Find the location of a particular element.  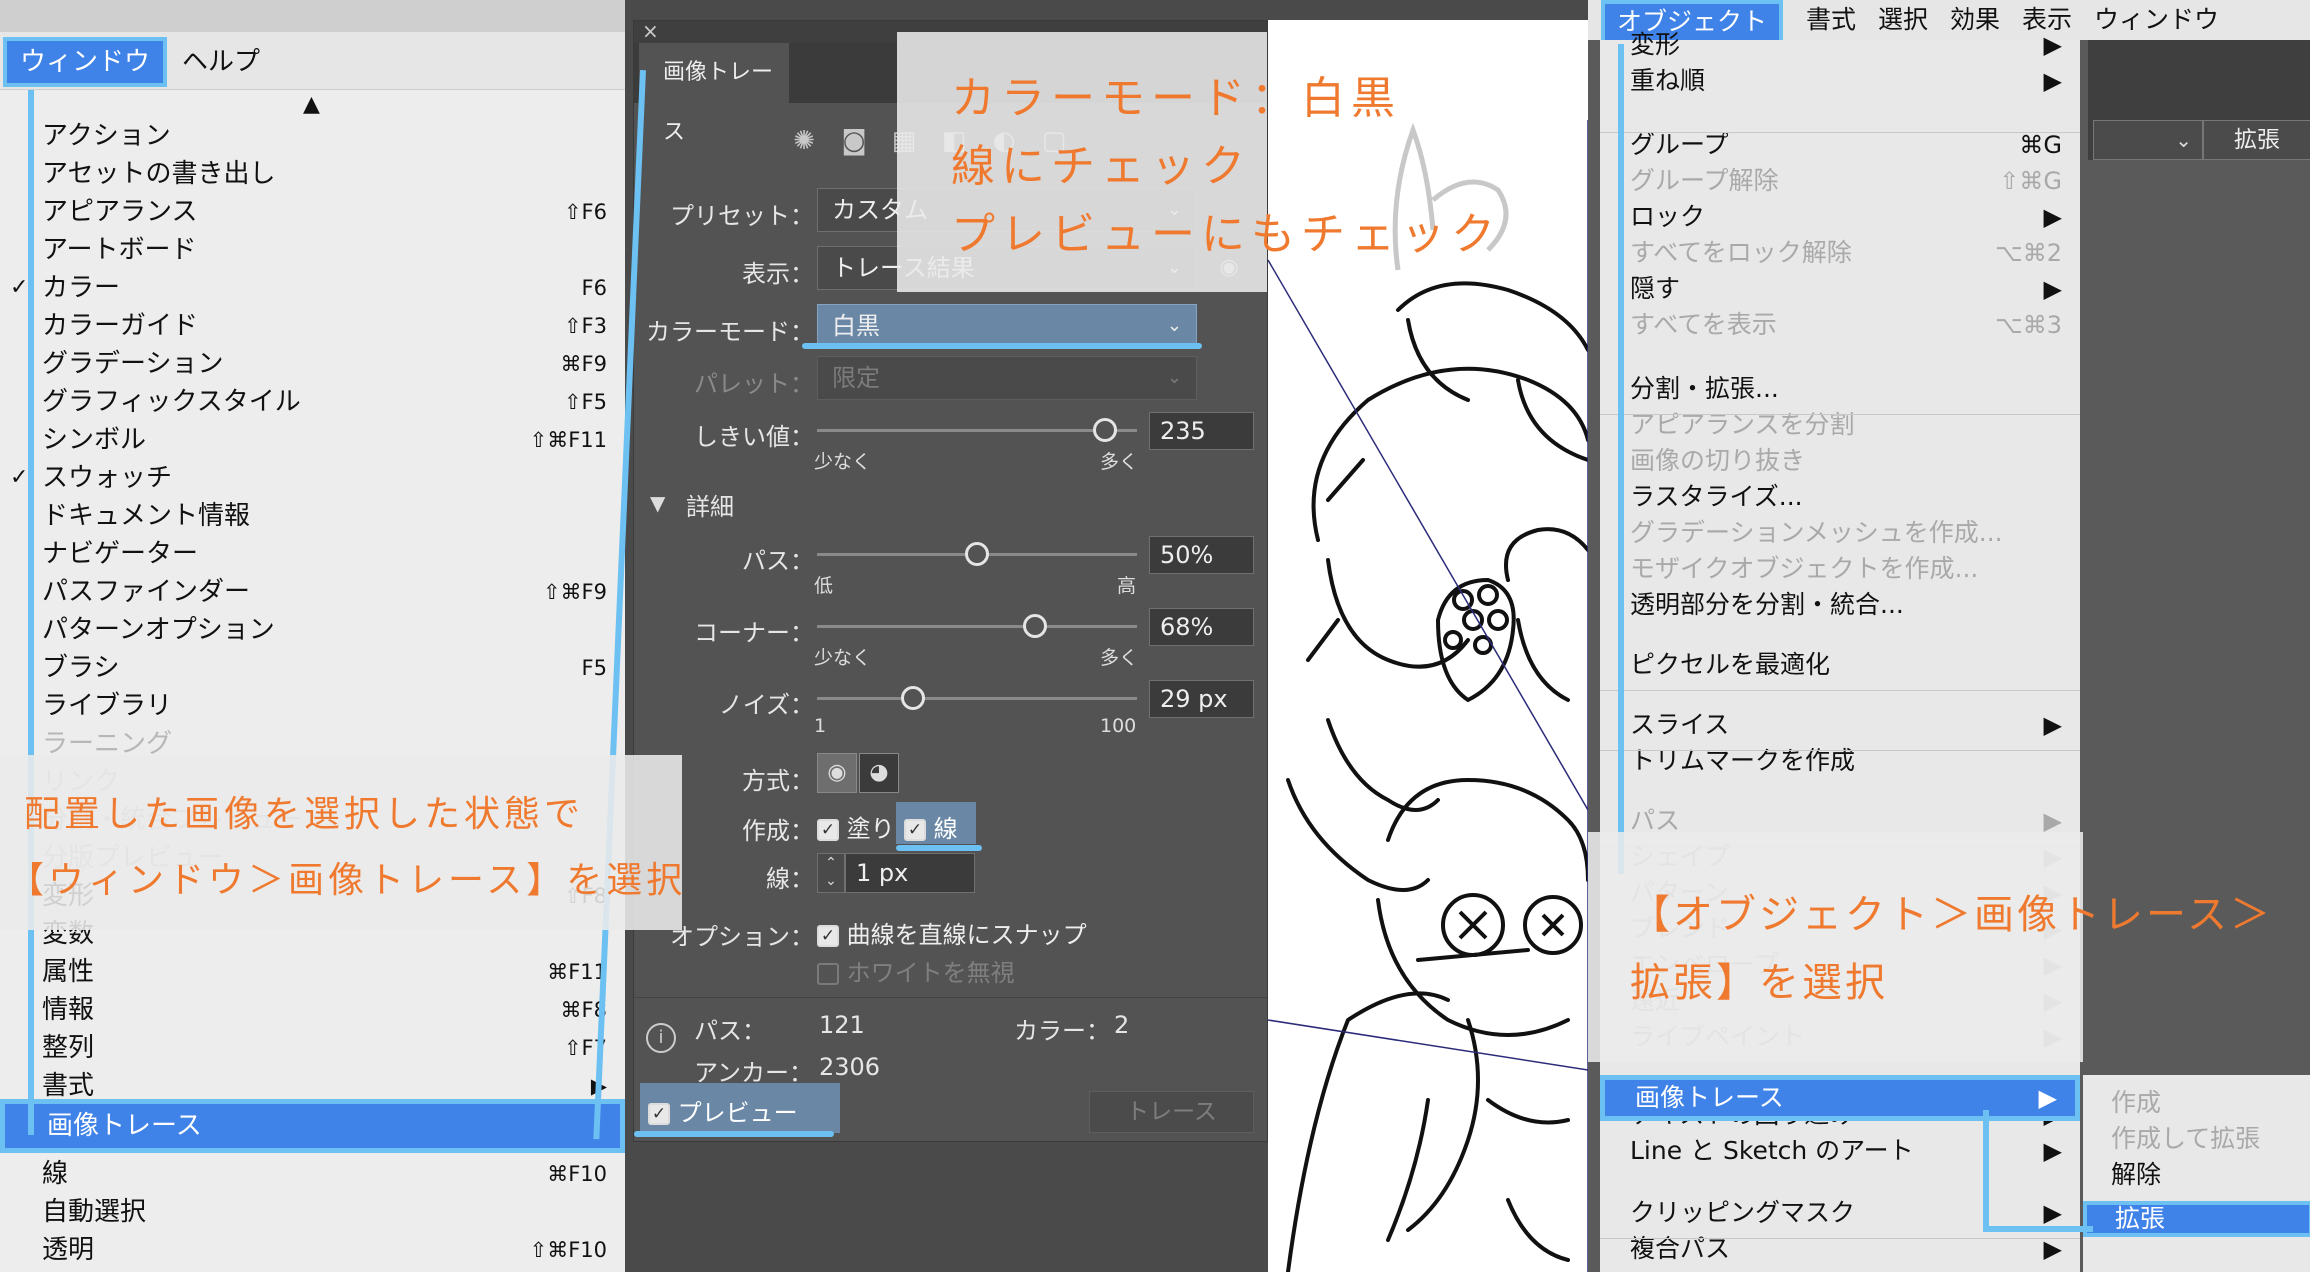

trace-button: トレース is located at coordinates (1171, 1112).